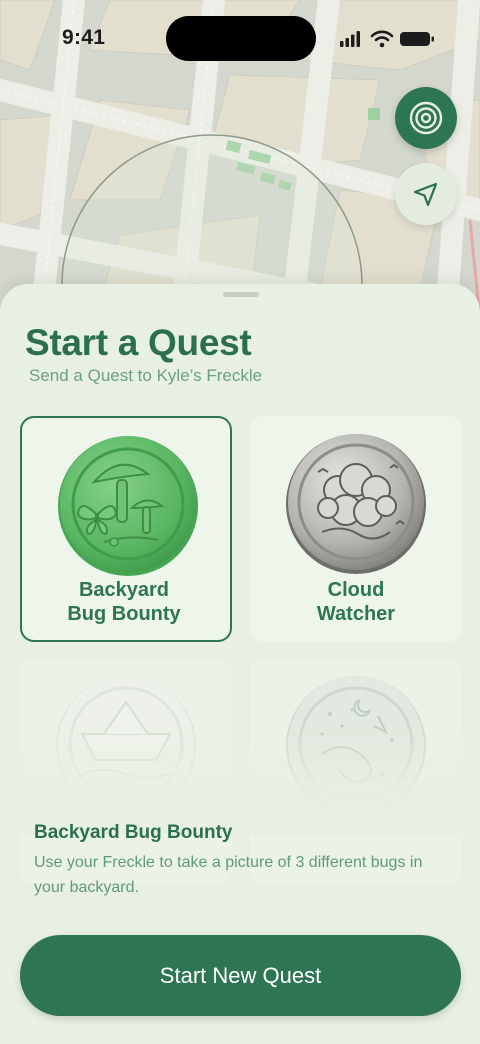 The width and height of the screenshot is (480, 1044). Describe the element at coordinates (124, 602) in the screenshot. I see `quest-card-label: Backyard Bug Bounty` at that location.